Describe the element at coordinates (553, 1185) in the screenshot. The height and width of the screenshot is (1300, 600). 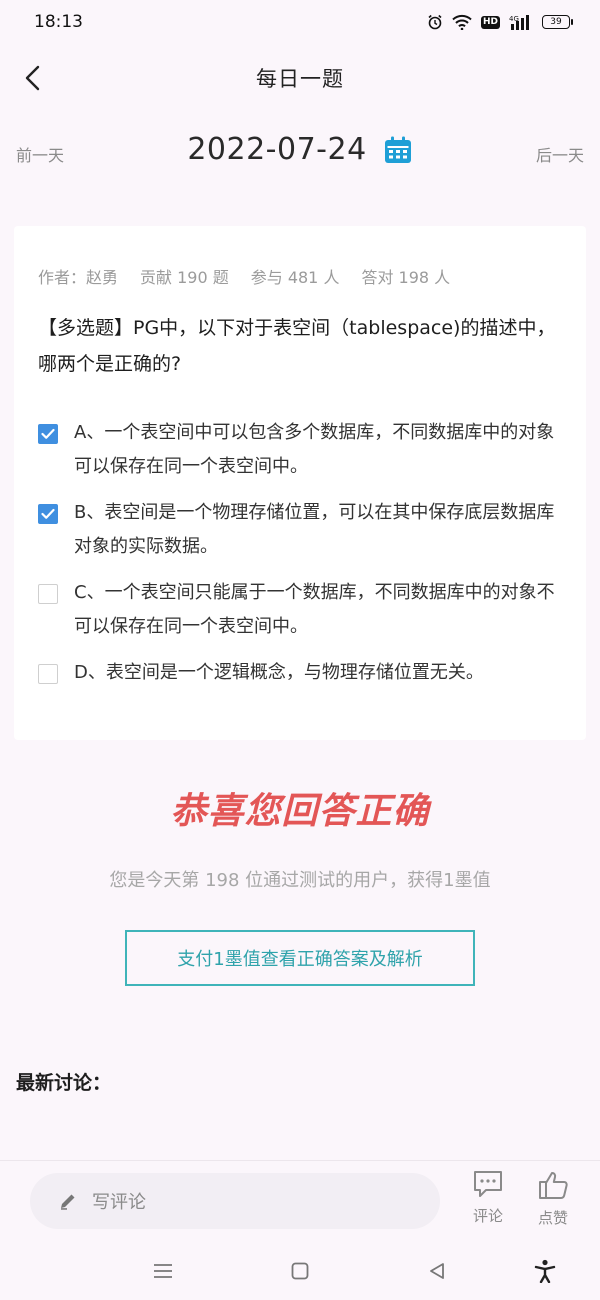
I see `thumbs-up-icon` at that location.